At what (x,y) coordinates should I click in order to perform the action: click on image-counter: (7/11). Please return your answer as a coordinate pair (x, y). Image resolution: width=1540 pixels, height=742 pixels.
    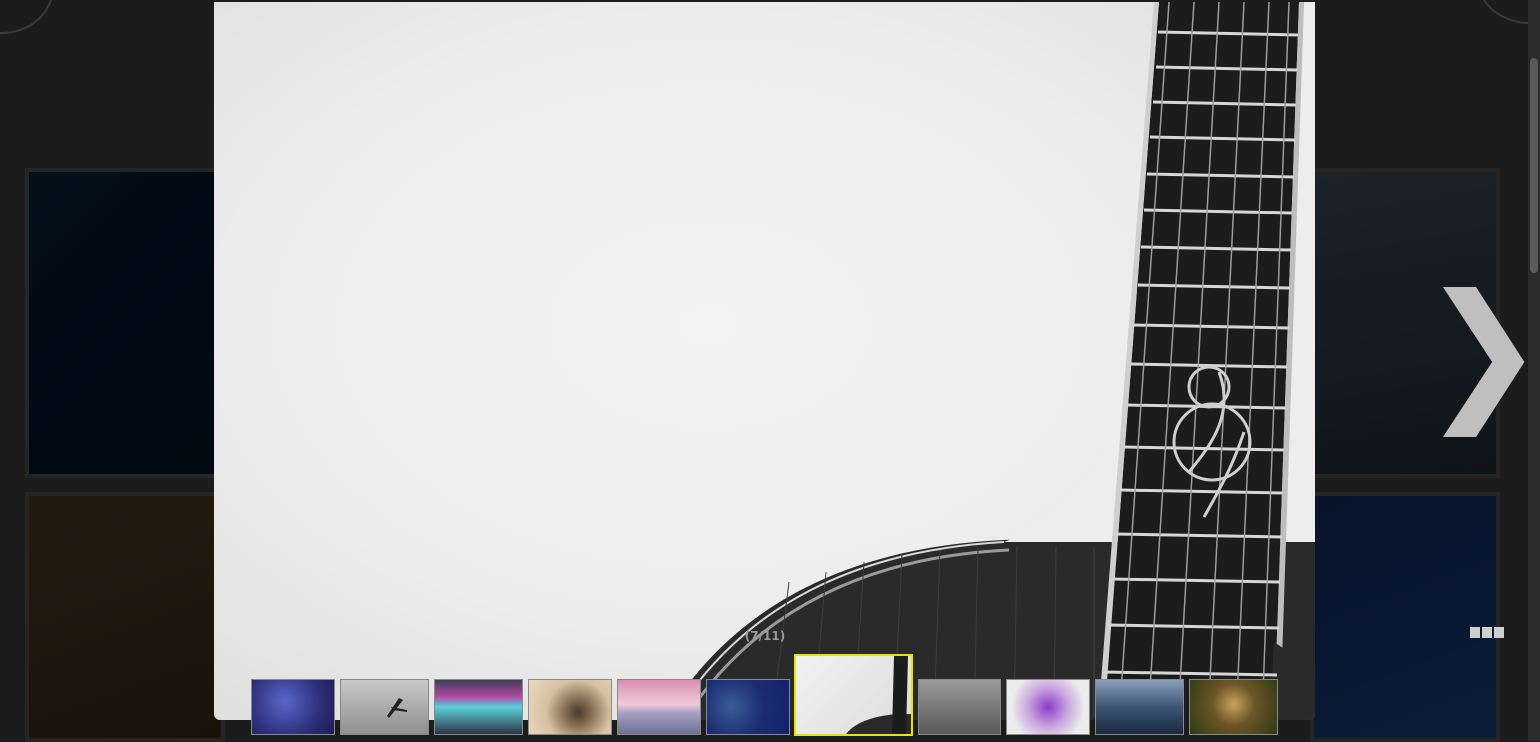
    Looking at the image, I should click on (765, 636).